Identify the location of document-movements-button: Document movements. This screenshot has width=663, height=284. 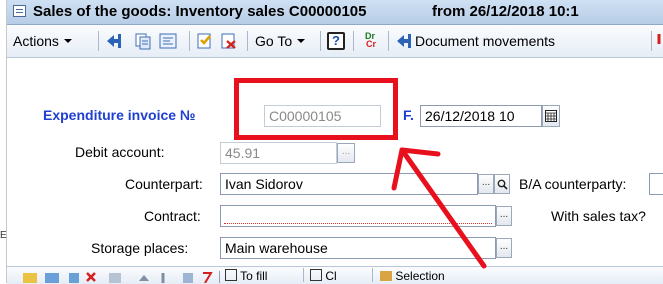
(475, 41).